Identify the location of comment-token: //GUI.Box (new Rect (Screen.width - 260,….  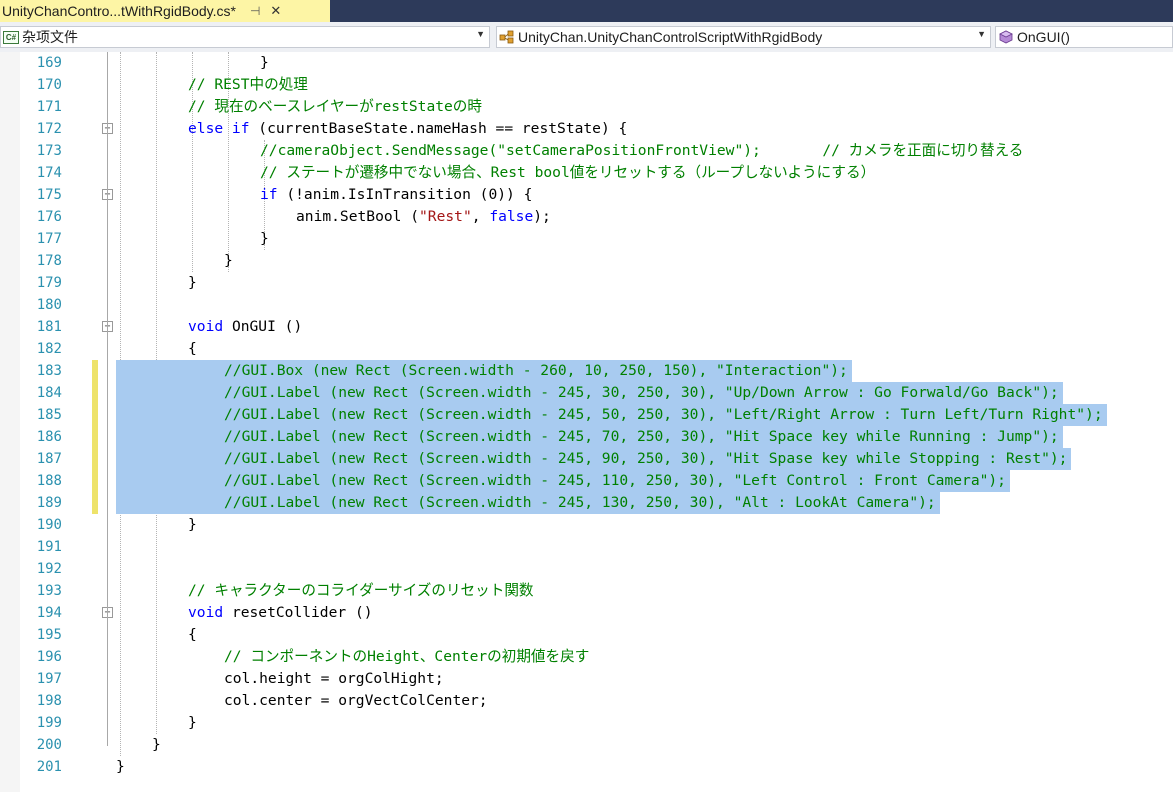
(536, 370).